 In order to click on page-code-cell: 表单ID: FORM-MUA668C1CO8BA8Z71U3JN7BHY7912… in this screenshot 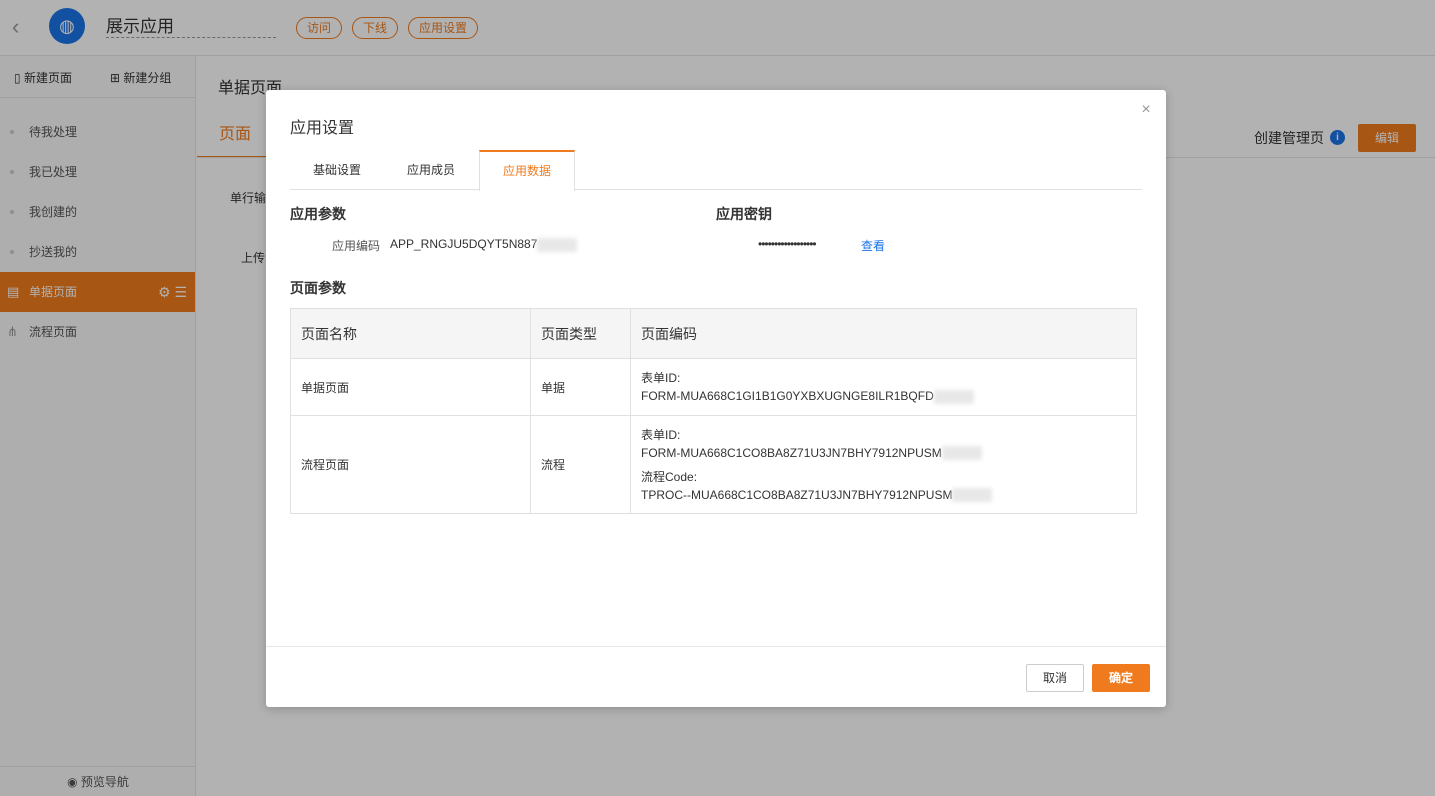, I will do `click(883, 464)`.